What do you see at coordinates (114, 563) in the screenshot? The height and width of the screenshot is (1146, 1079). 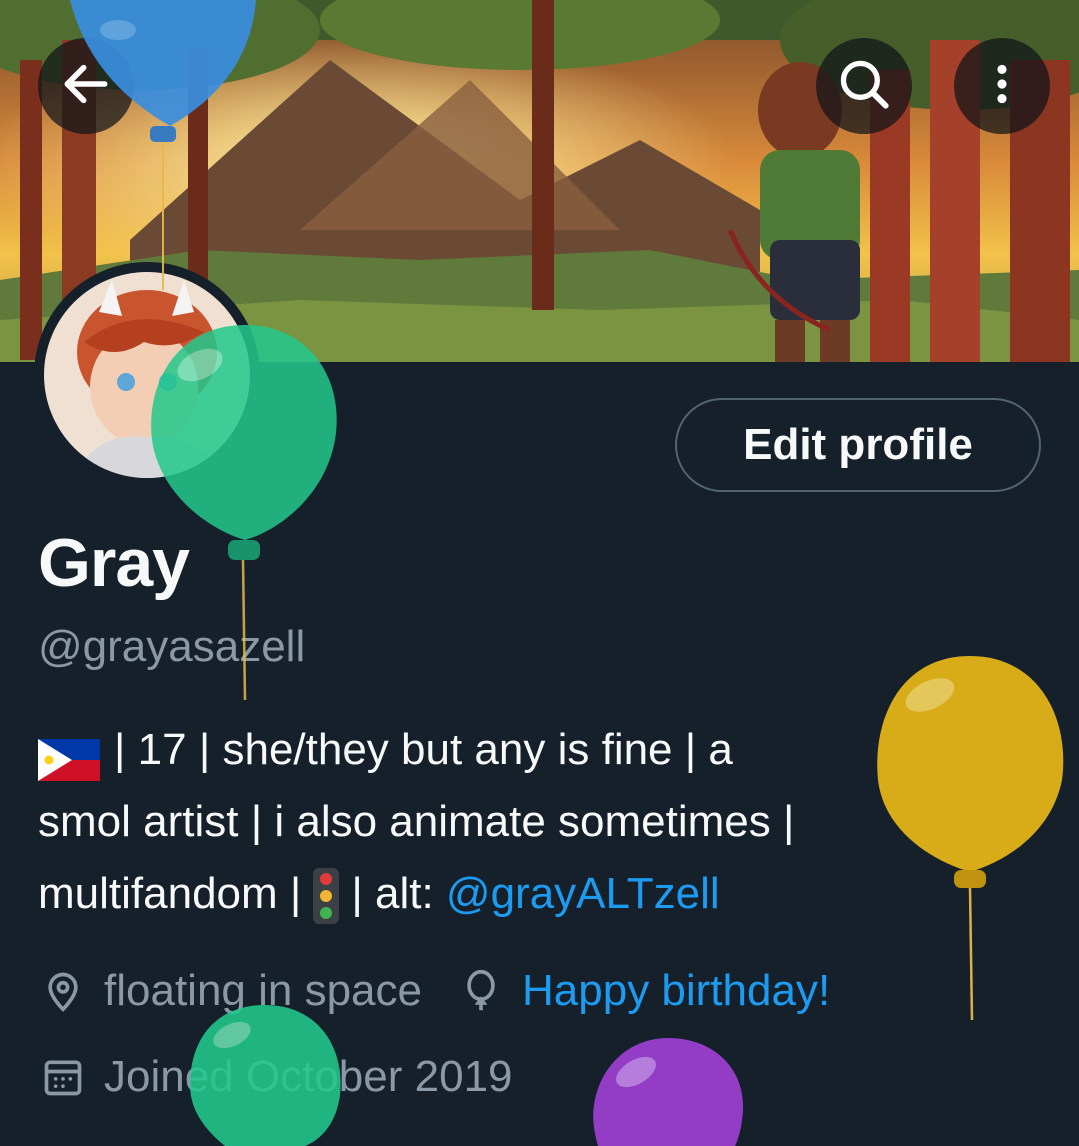 I see `display-name: Gray` at bounding box center [114, 563].